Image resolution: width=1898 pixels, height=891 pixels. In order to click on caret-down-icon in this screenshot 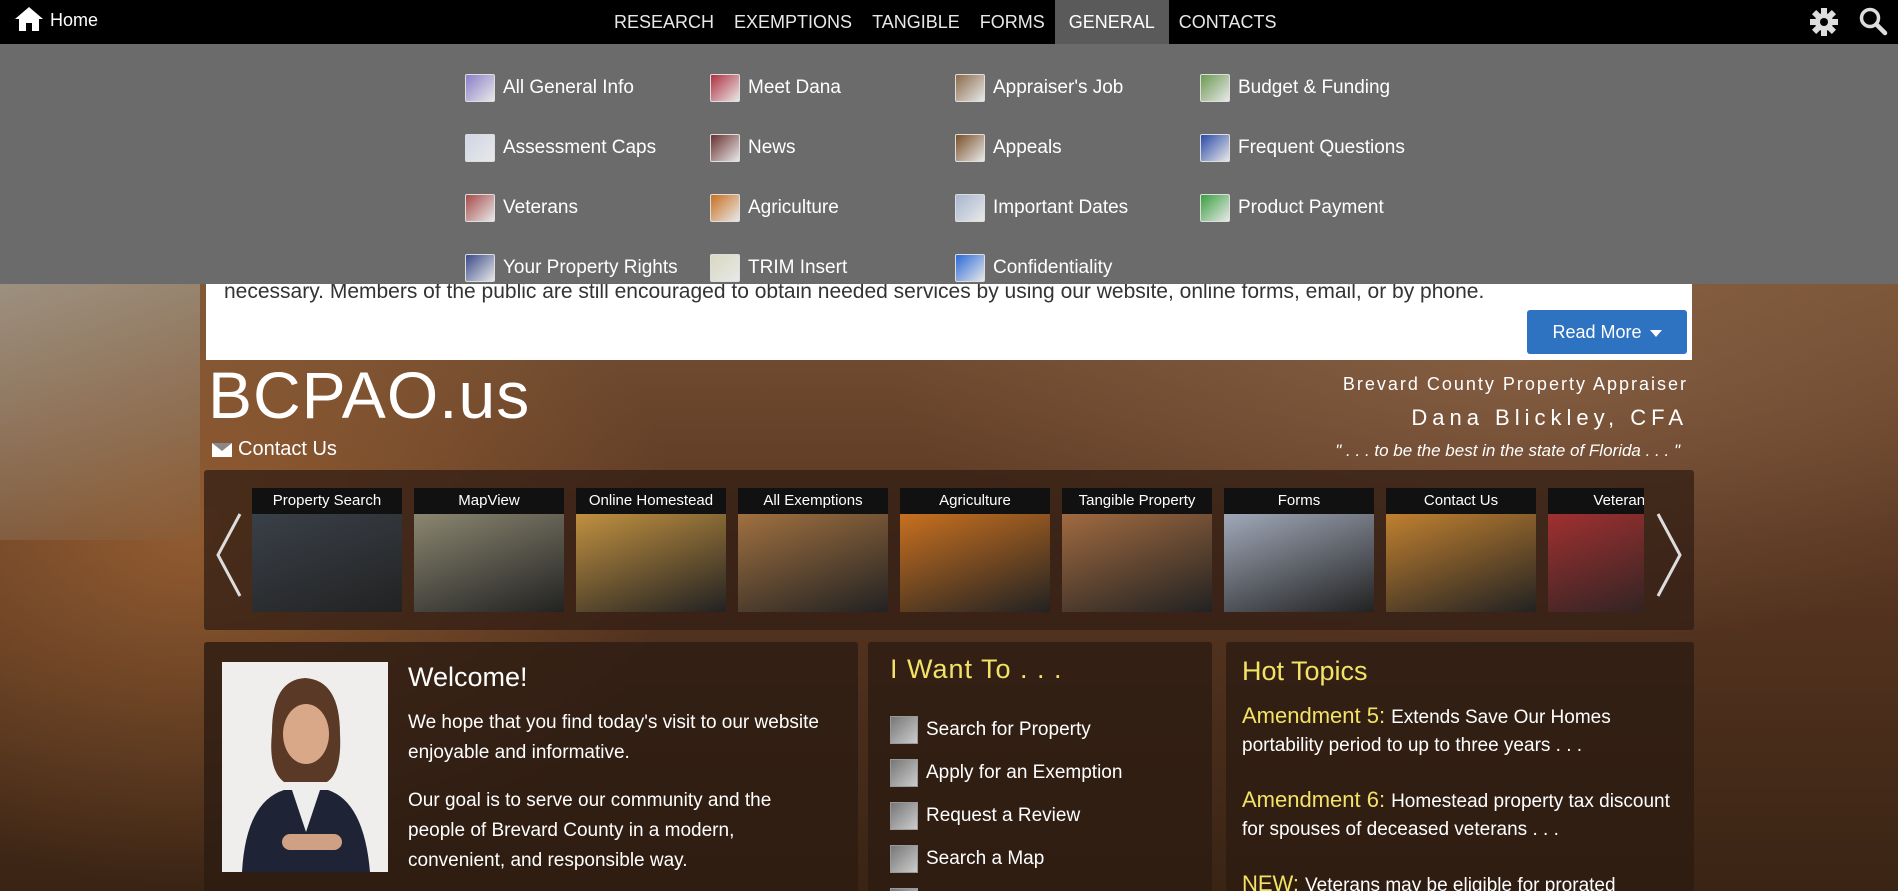, I will do `click(1655, 333)`.